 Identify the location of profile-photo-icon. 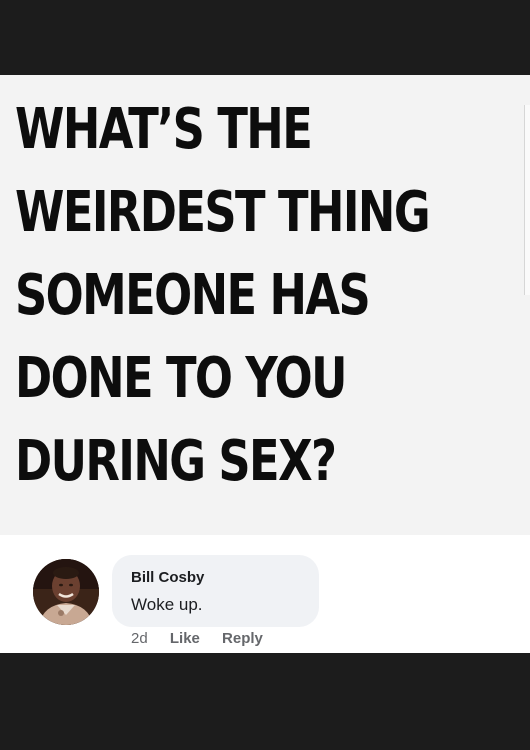
(66, 592).